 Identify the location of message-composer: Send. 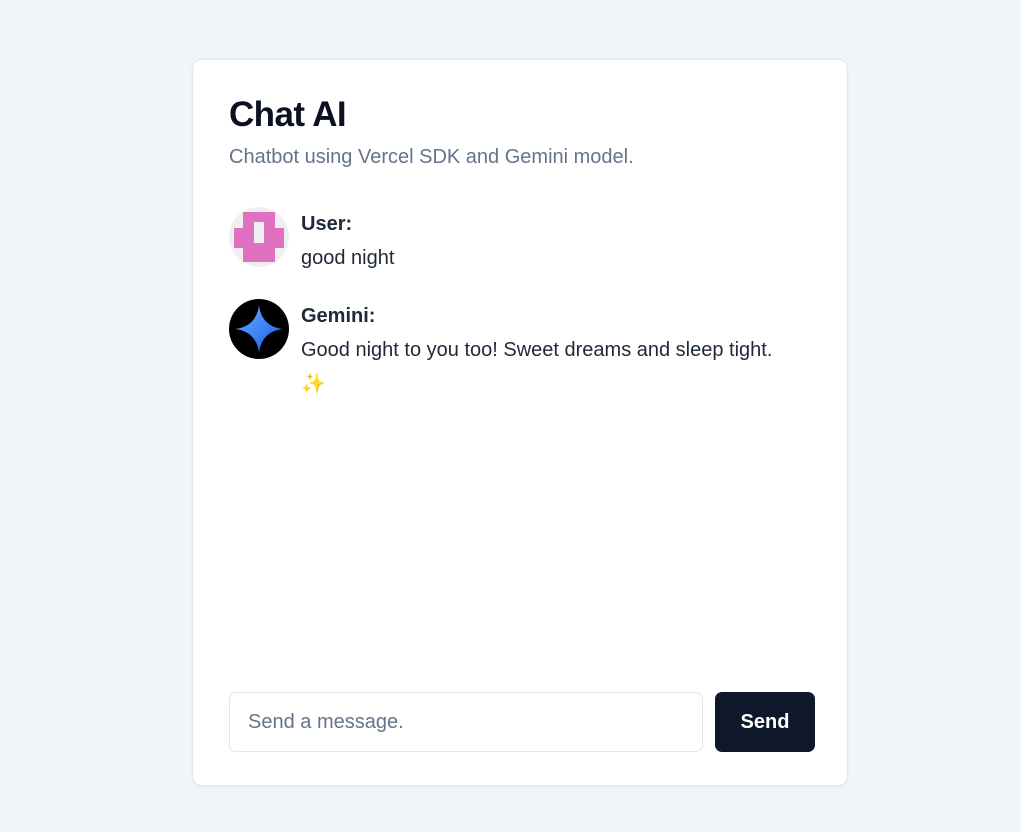
(522, 722).